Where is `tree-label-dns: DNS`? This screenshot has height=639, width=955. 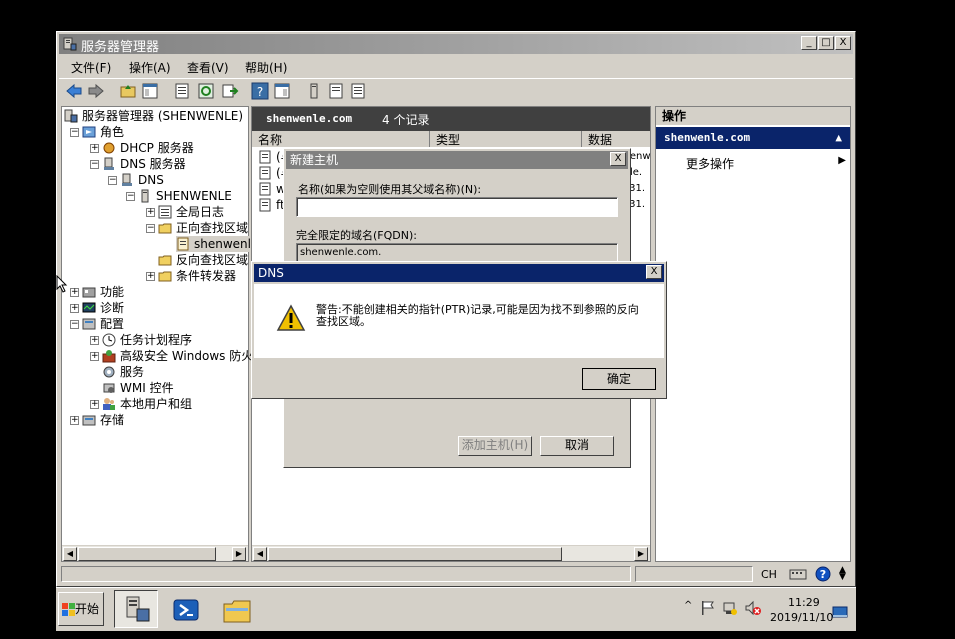 tree-label-dns: DNS is located at coordinates (151, 180).